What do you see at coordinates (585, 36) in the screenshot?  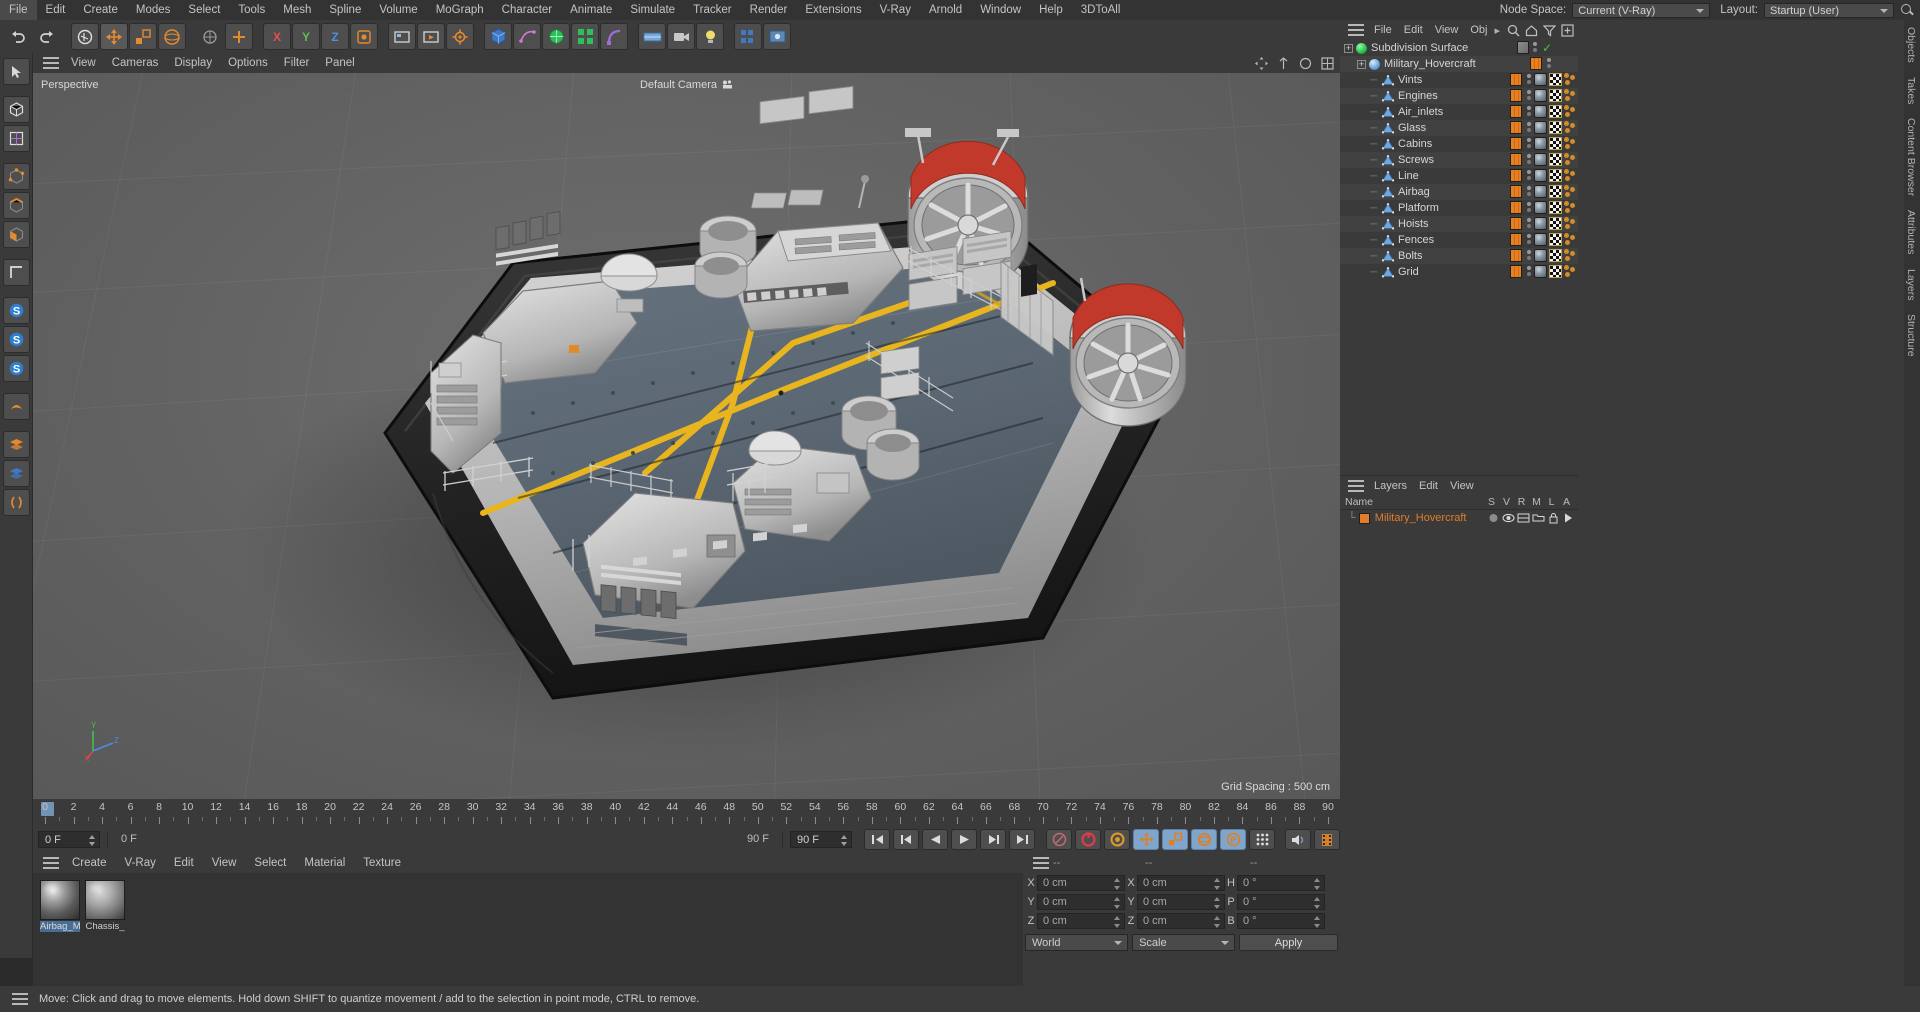 I see `array-button` at bounding box center [585, 36].